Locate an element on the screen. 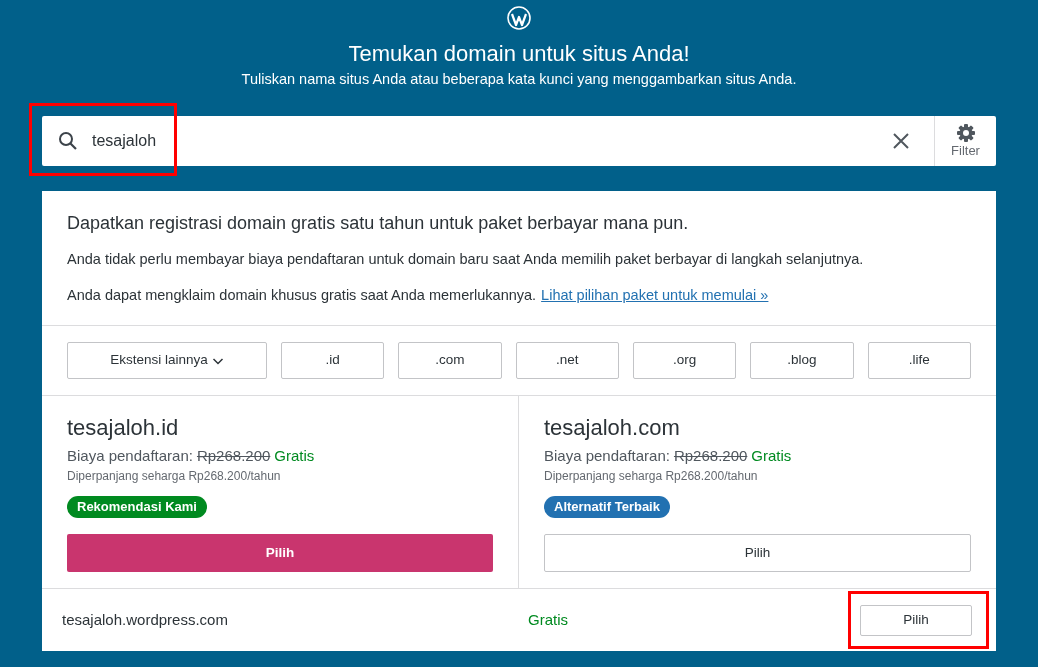  gear-icon is located at coordinates (965, 133).